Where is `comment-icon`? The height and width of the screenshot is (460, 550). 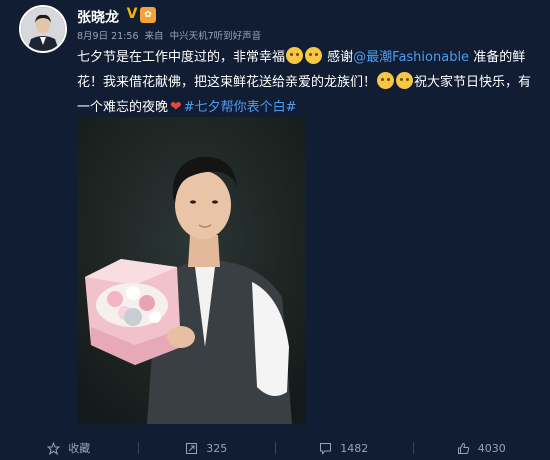
comment-icon is located at coordinates (326, 448).